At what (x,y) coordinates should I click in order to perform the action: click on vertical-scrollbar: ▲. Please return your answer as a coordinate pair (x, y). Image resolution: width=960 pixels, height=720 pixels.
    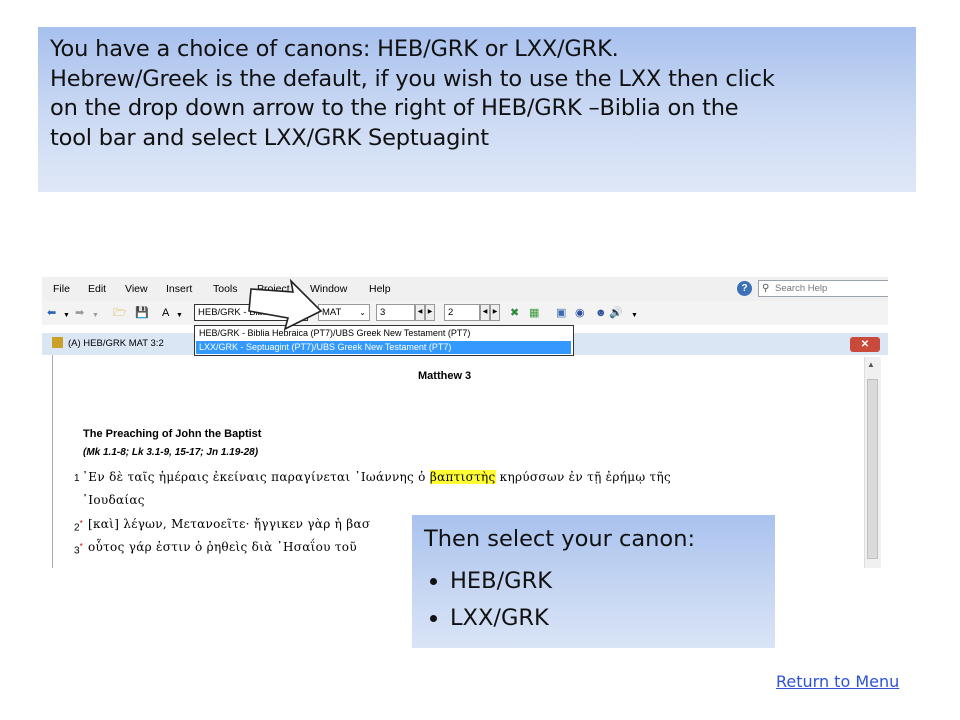
    Looking at the image, I should click on (872, 462).